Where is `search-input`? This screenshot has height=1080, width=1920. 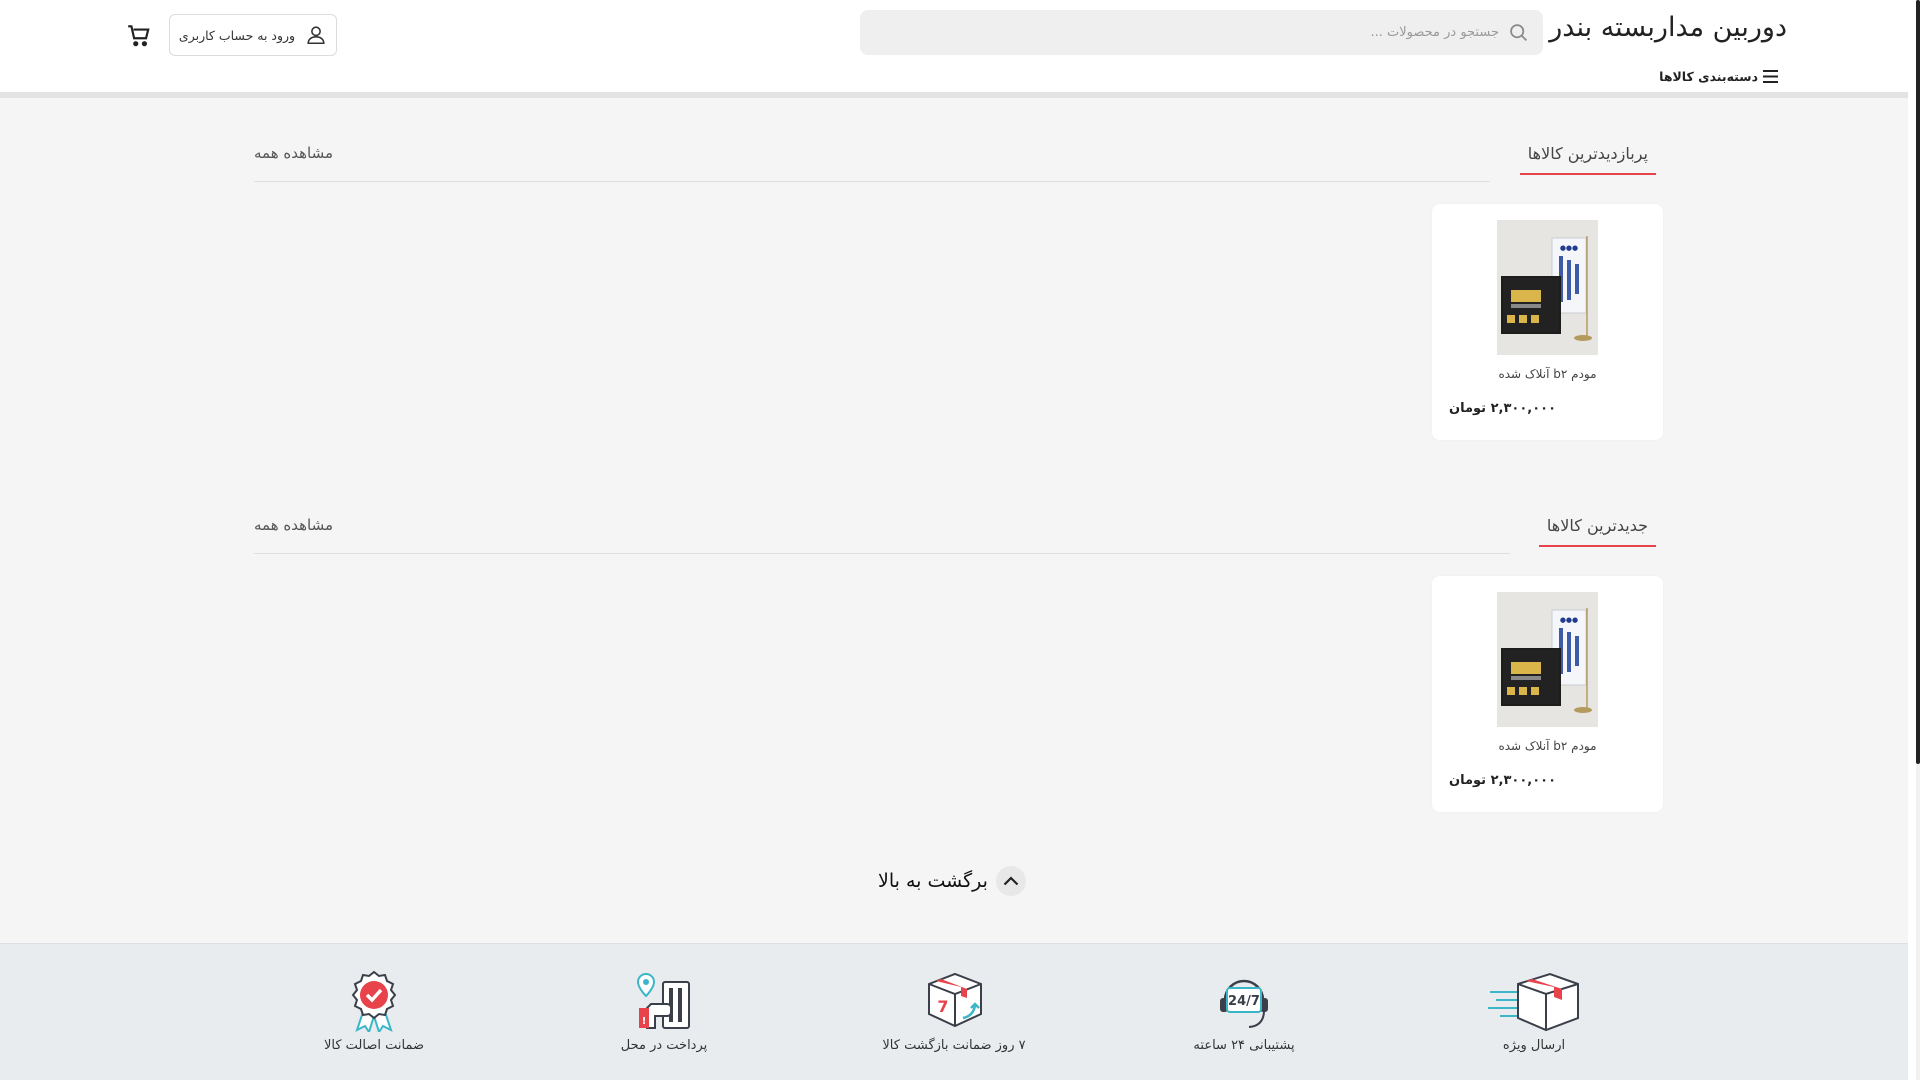 search-input is located at coordinates (1199, 32).